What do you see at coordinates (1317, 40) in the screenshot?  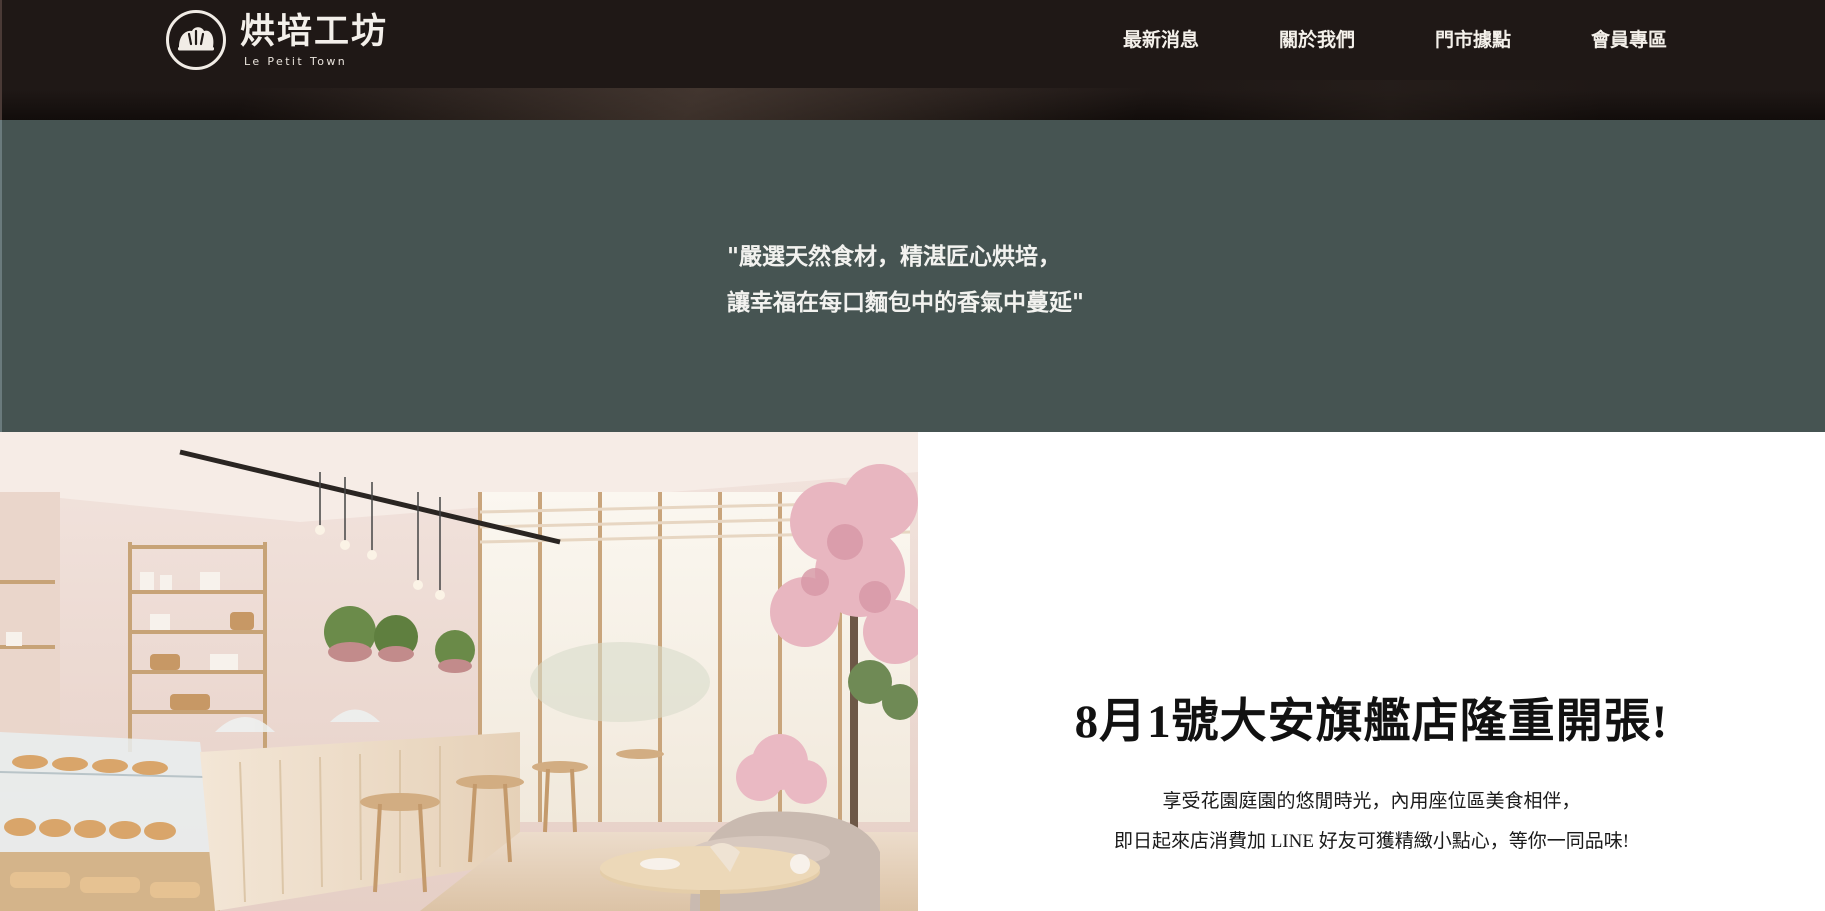 I see `nav-item-about: 關於我們` at bounding box center [1317, 40].